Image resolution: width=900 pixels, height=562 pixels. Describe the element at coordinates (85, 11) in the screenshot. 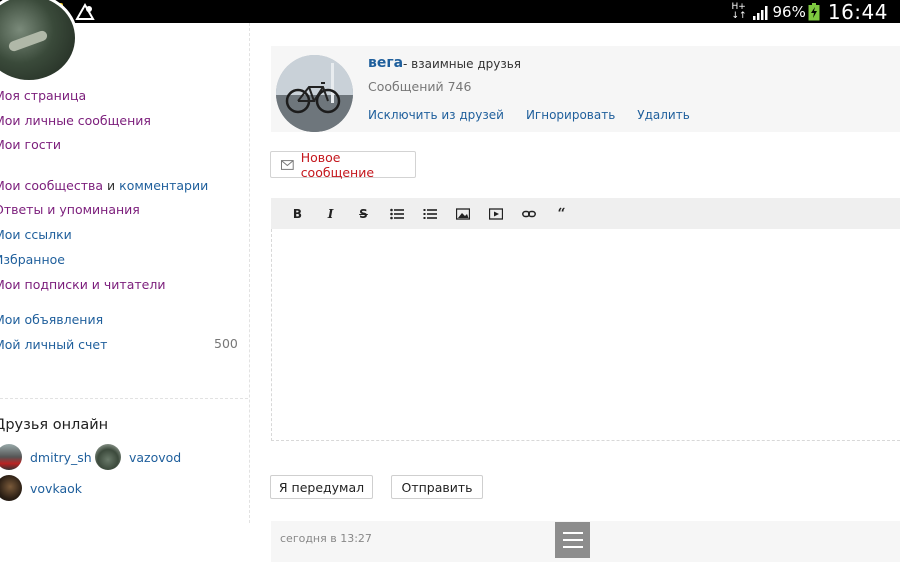

I see `app-notification-icon` at that location.